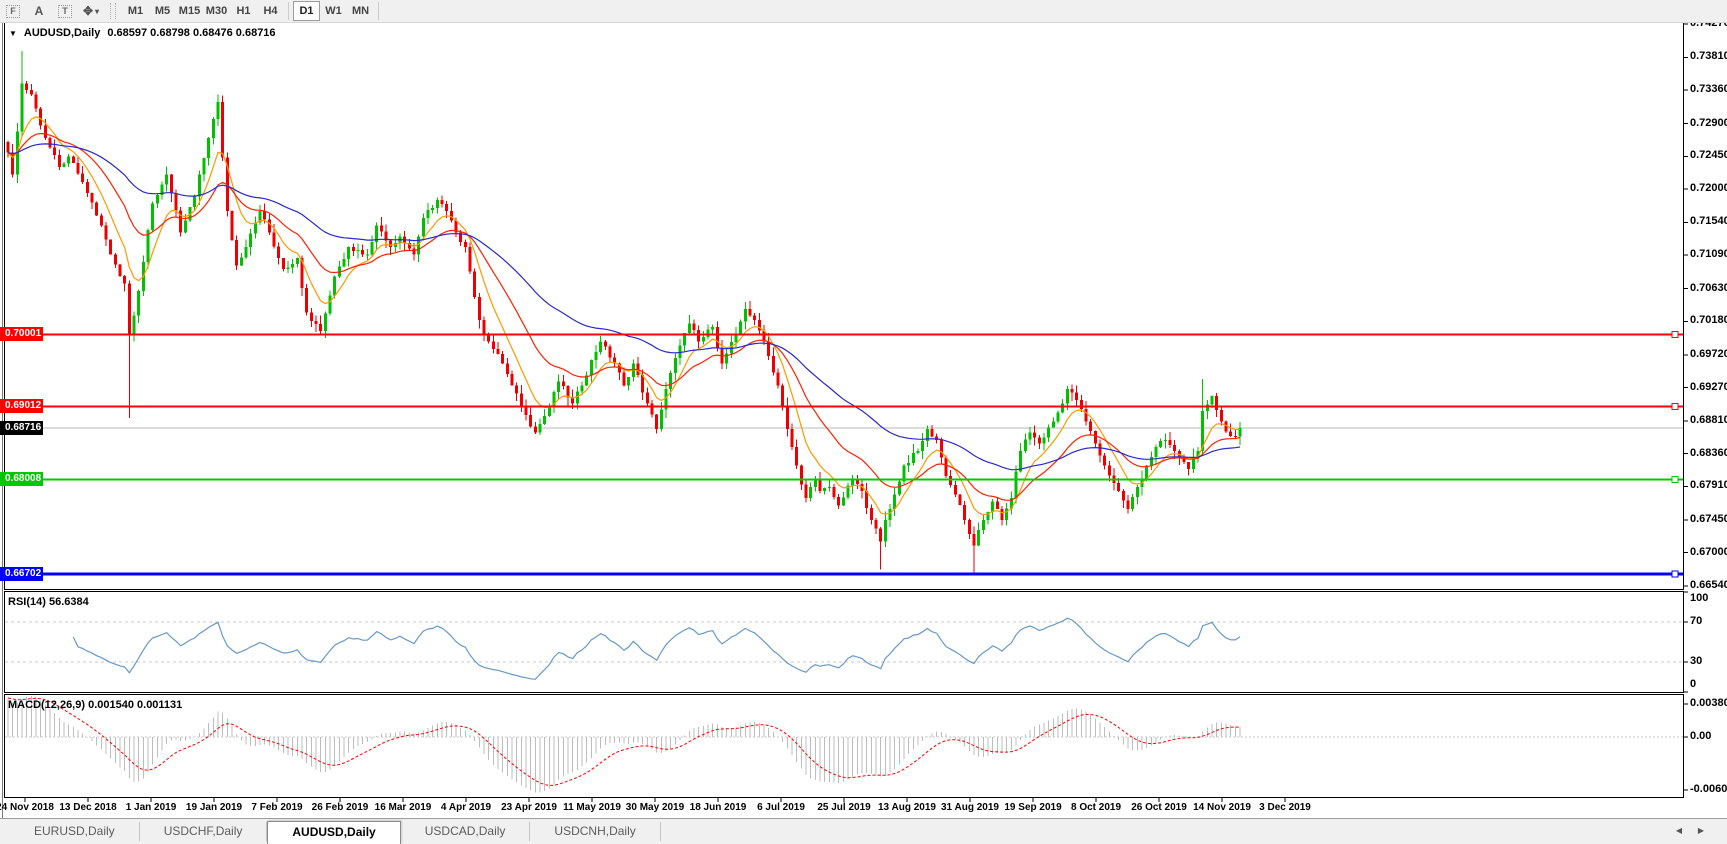 The image size is (1727, 844). Describe the element at coordinates (135, 11) in the screenshot. I see `timeframe-button-m1: M1` at that location.